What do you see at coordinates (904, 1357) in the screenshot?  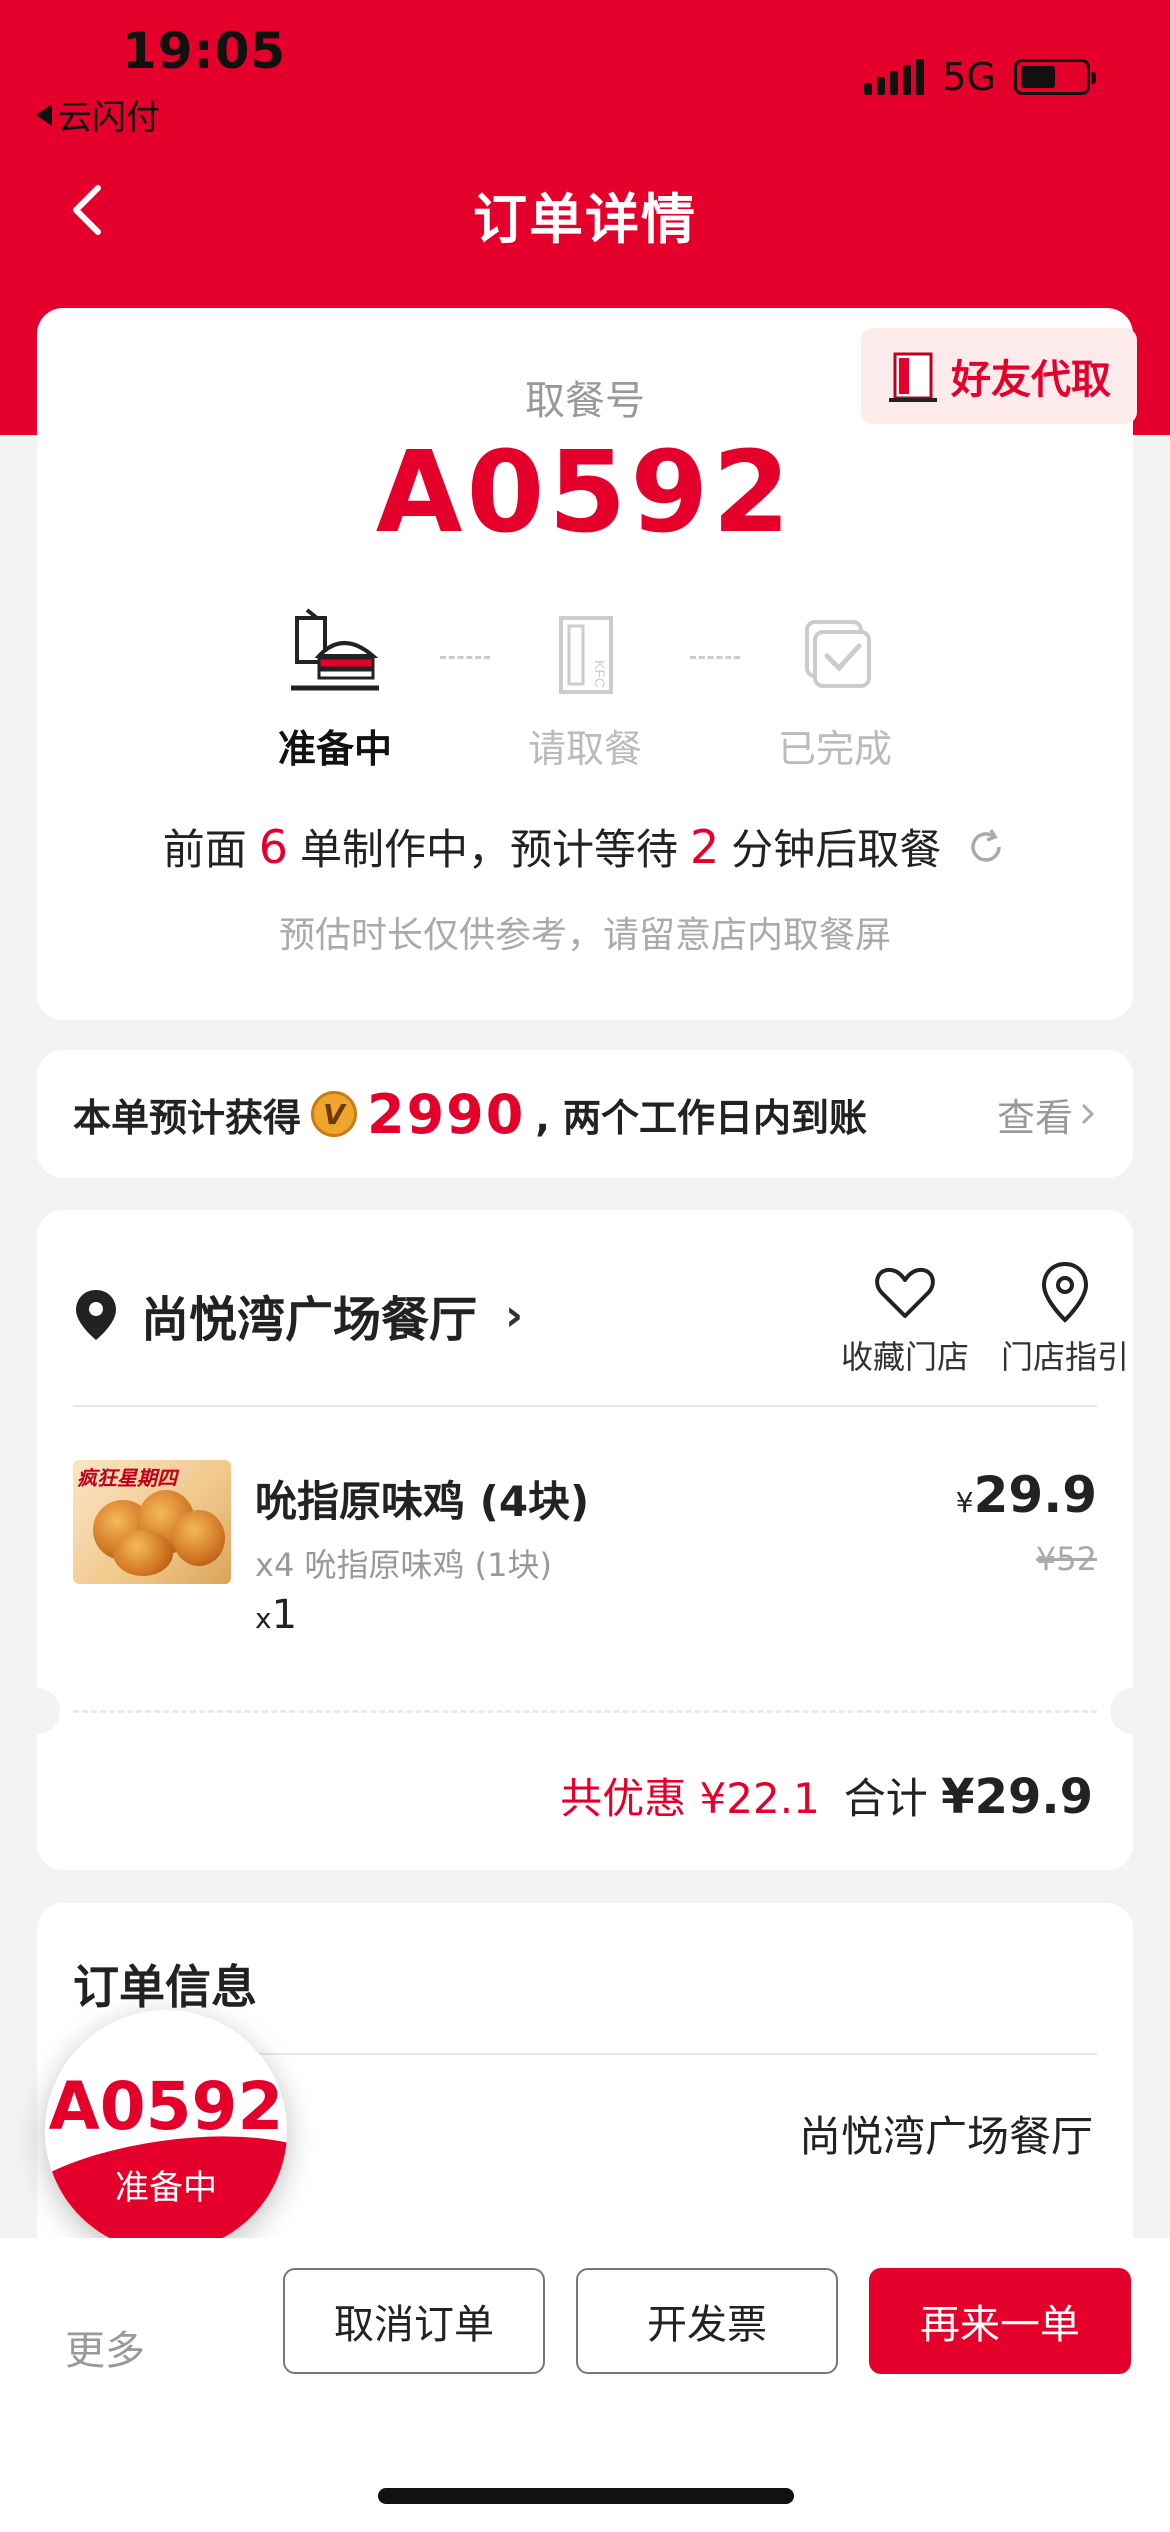 I see `favorite-store-label: 收藏门店` at bounding box center [904, 1357].